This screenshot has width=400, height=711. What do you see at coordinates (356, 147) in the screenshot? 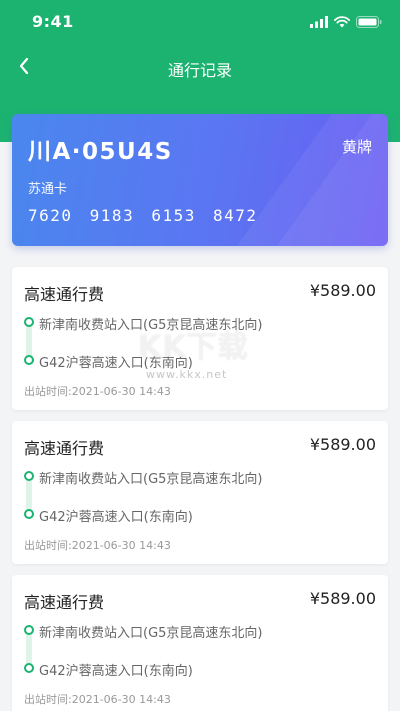
I see `plate-type: 黄牌` at bounding box center [356, 147].